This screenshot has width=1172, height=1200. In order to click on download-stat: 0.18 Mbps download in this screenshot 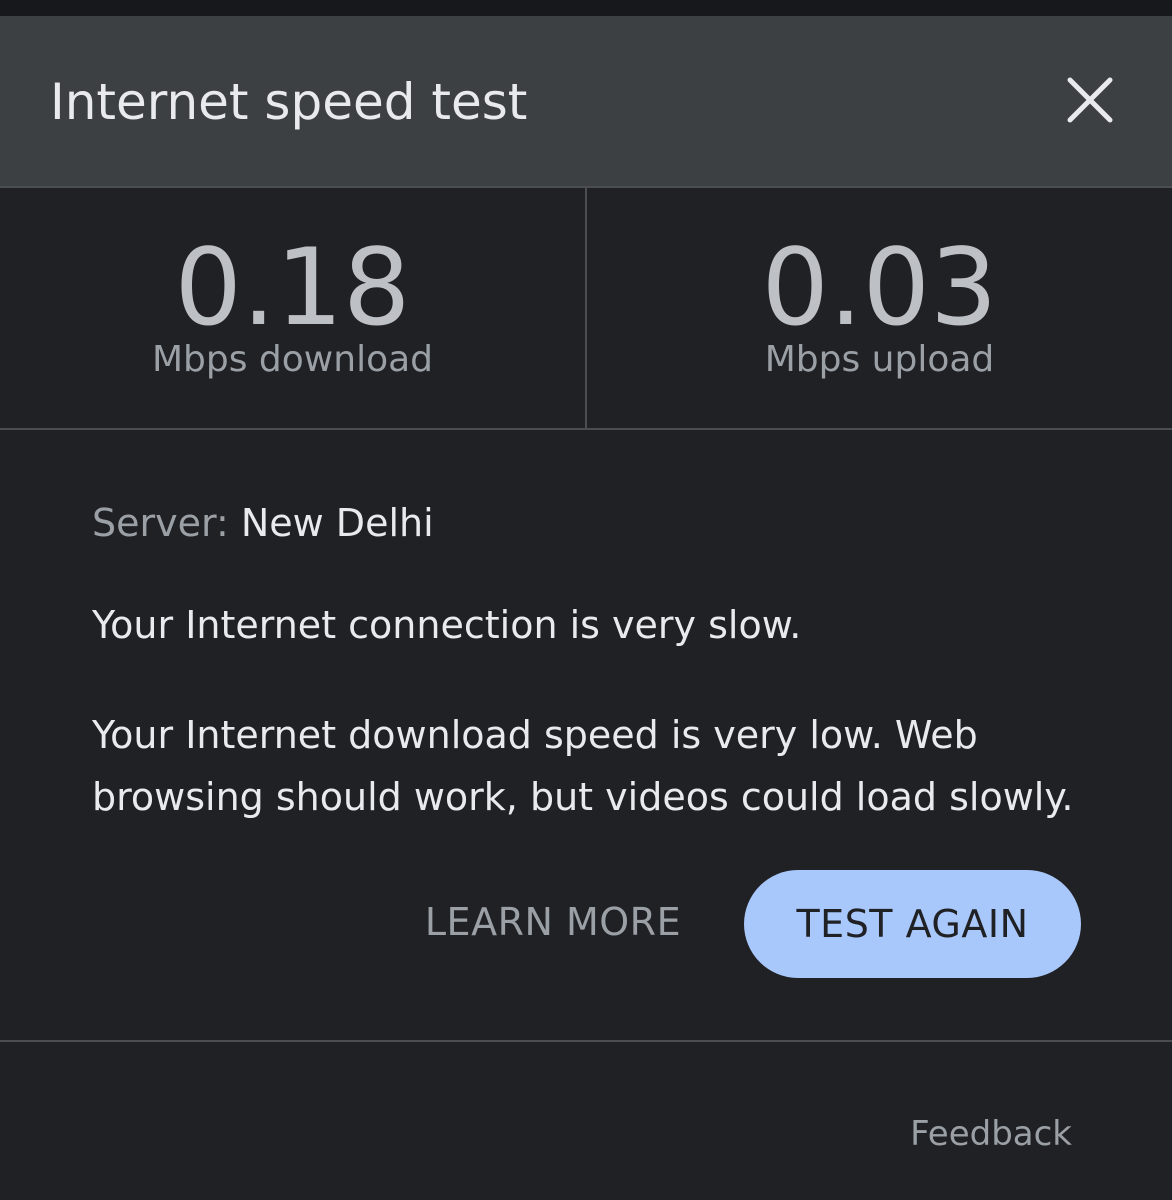, I will do `click(292, 308)`.